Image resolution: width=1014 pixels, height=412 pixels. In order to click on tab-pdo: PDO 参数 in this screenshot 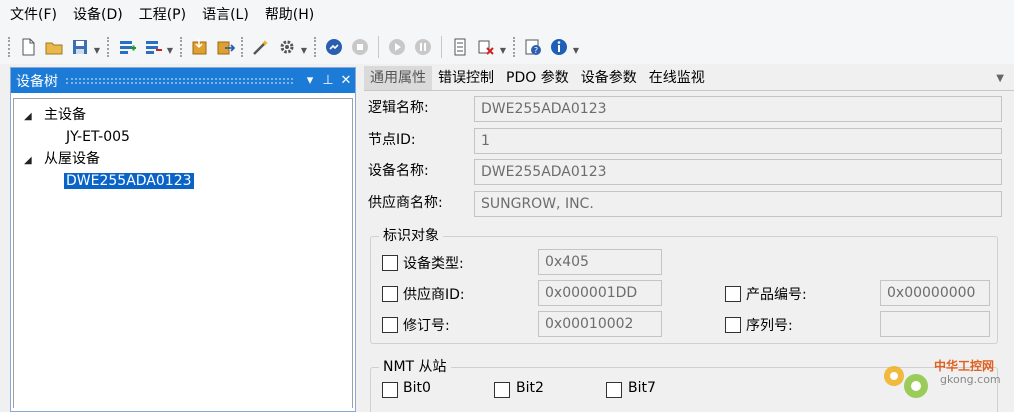, I will do `click(537, 78)`.